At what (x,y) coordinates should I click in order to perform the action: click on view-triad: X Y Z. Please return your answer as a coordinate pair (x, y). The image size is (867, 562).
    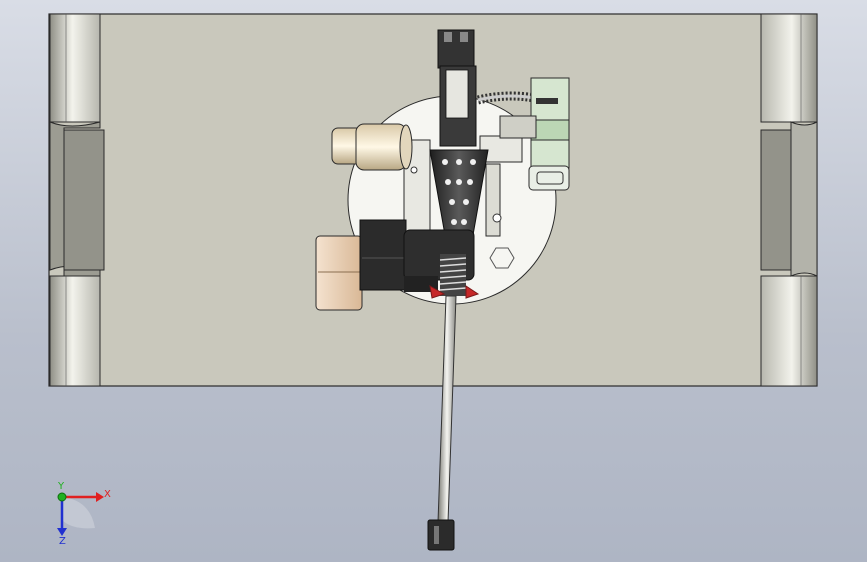
    Looking at the image, I should click on (84, 514).